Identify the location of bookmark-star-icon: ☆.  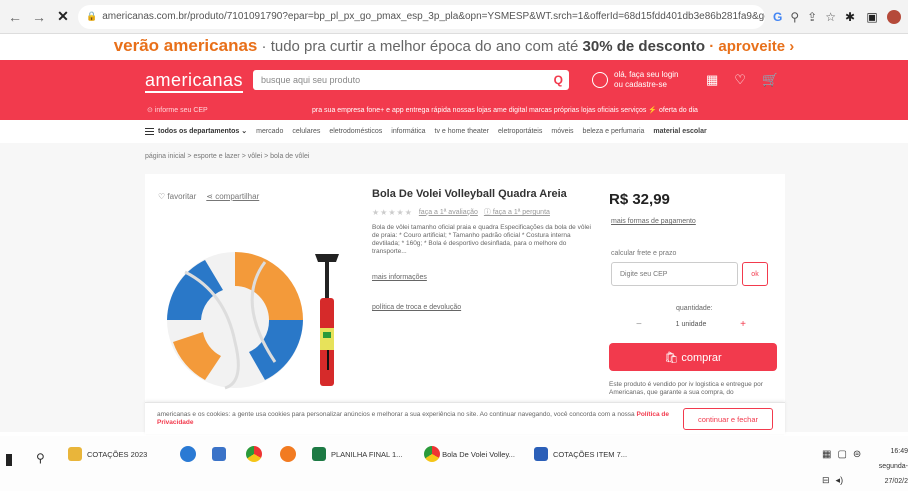
(830, 17).